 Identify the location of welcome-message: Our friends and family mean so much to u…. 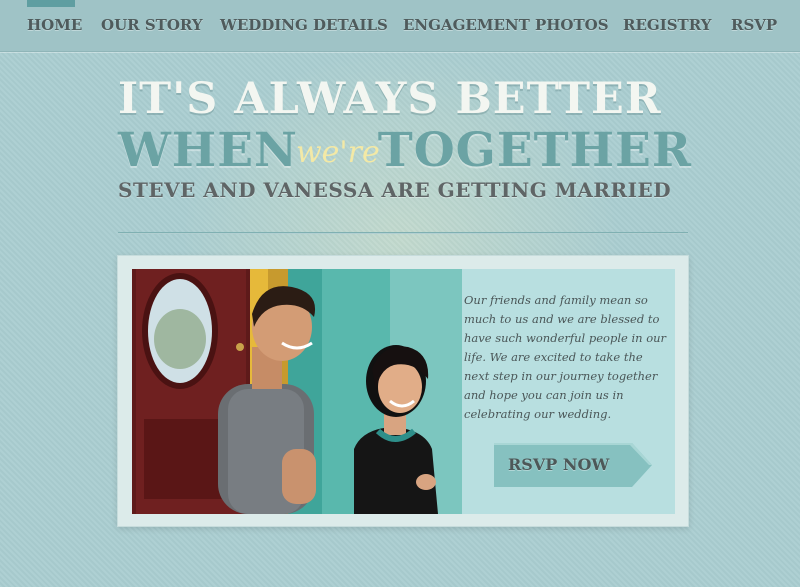
(565, 357).